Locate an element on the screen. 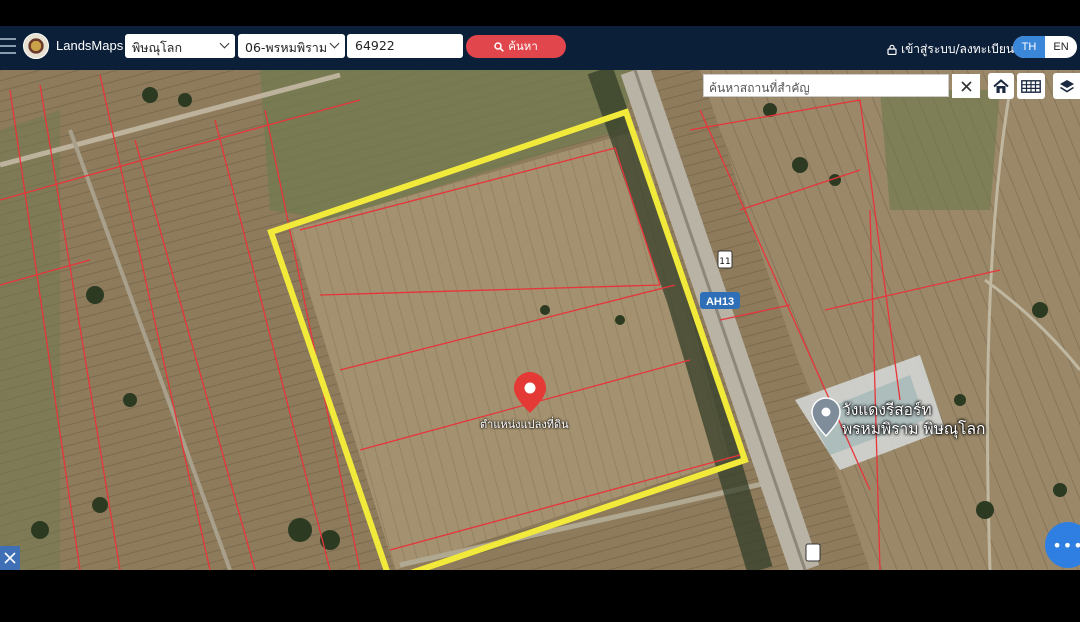 The image size is (1080, 622). bottom-black-band is located at coordinates (540, 596).